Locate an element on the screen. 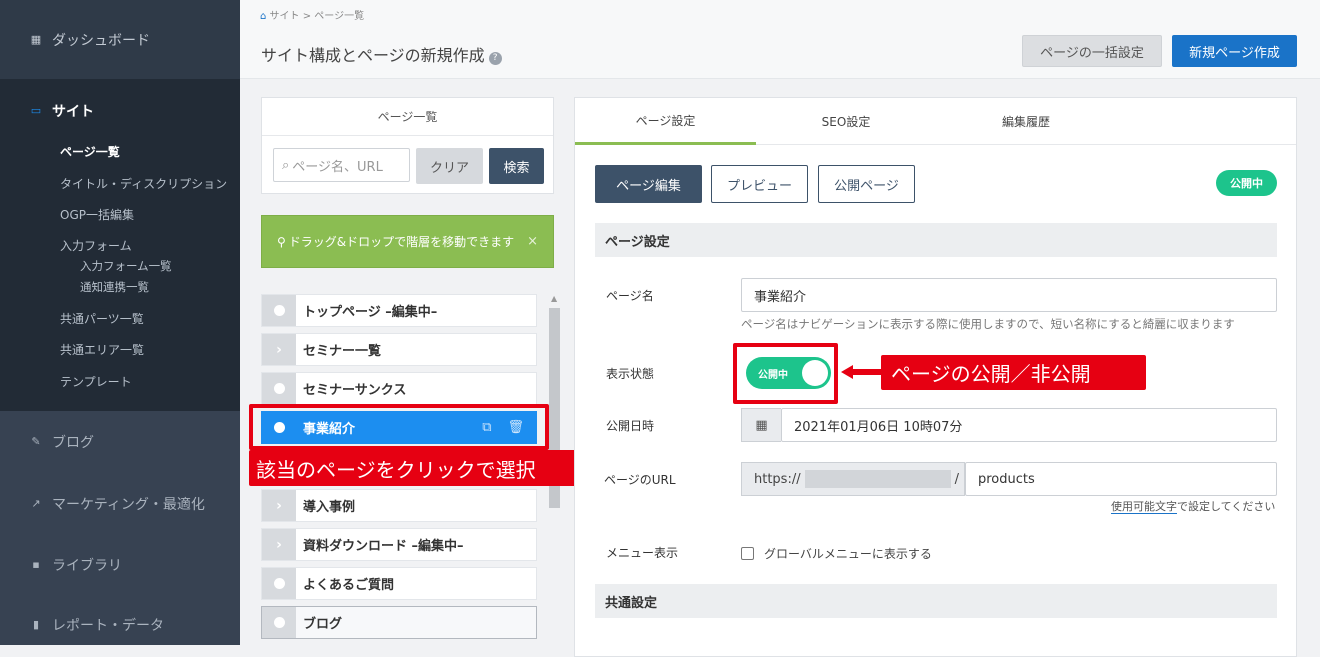  global-menu-checkbox is located at coordinates (747, 553).